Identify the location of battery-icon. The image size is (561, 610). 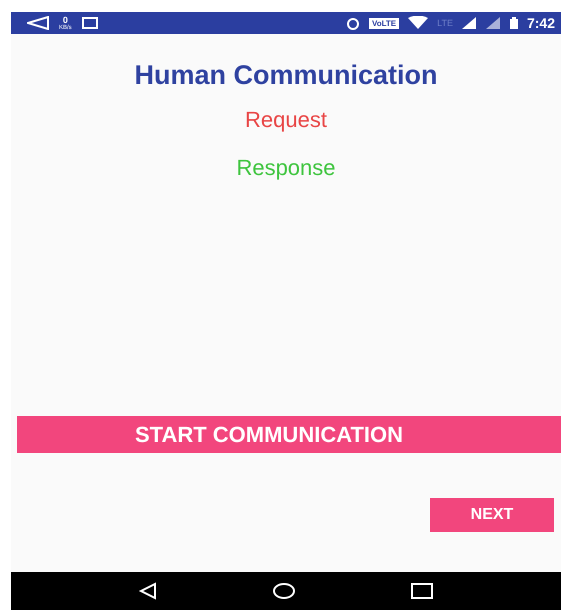
(513, 23).